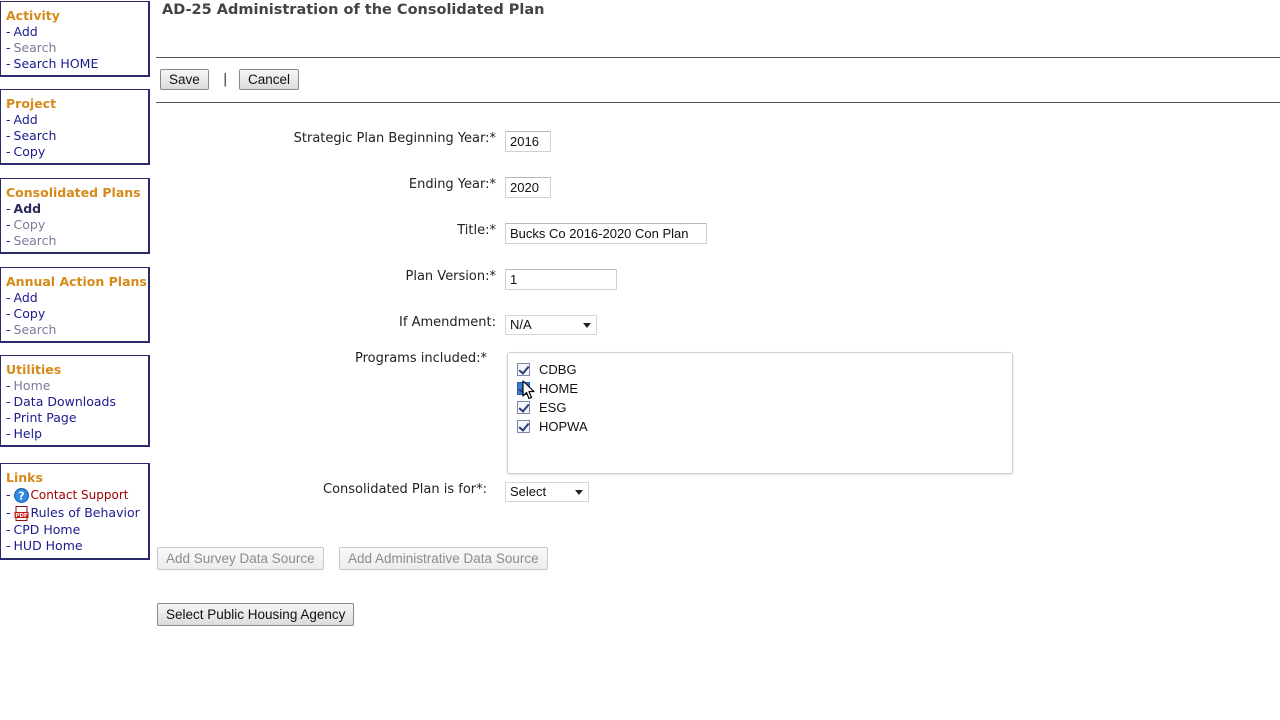  What do you see at coordinates (523, 426) in the screenshot?
I see `program-hopwa-checkbox` at bounding box center [523, 426].